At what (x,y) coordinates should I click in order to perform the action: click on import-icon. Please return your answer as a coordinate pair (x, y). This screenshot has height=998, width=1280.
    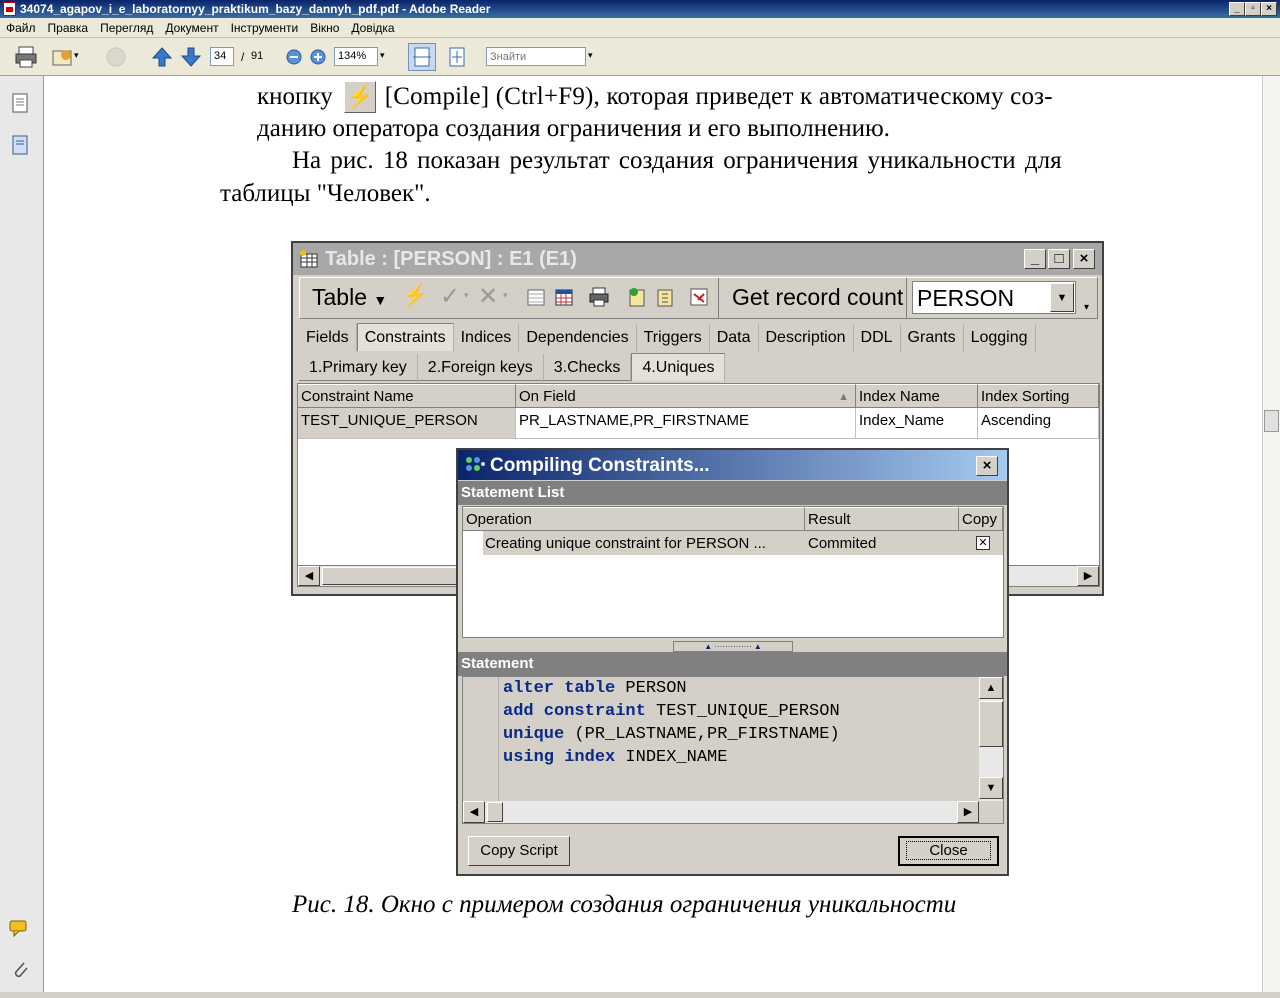
    Looking at the image, I should click on (665, 298).